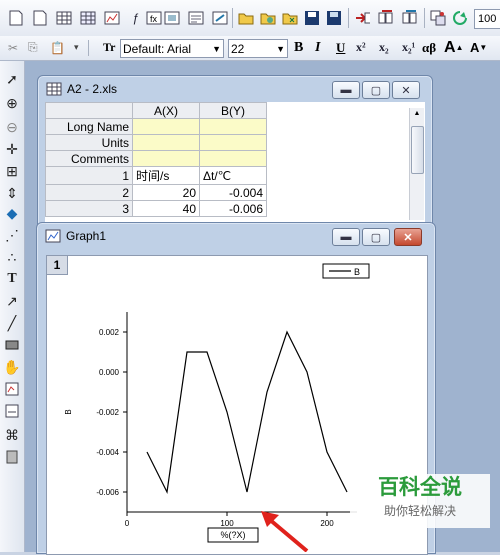  What do you see at coordinates (298, 47) in the screenshot?
I see `bold-button: B` at bounding box center [298, 47].